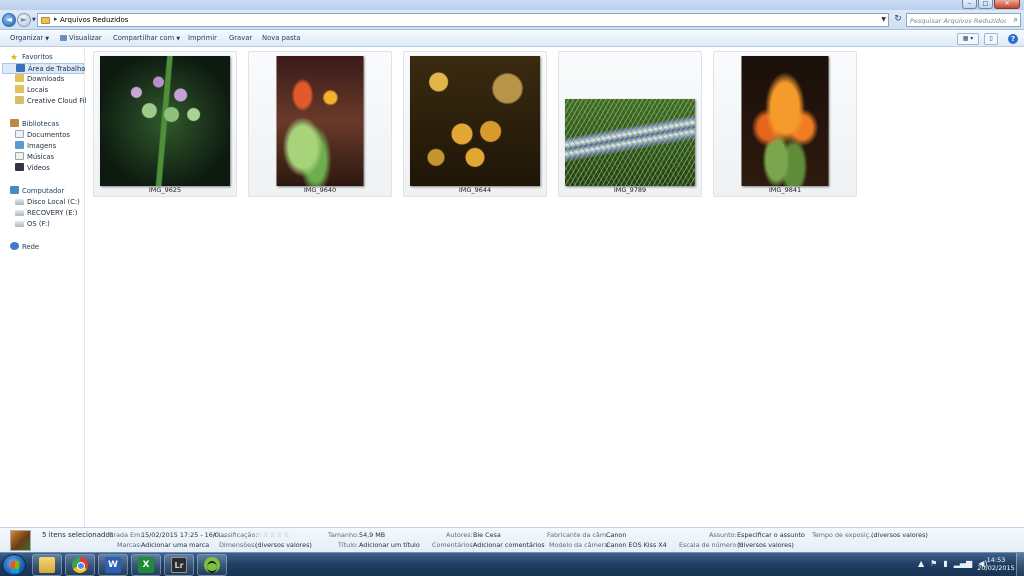 This screenshot has width=1024, height=576. I want to click on subject-field: Especificar o assunto, so click(771, 535).